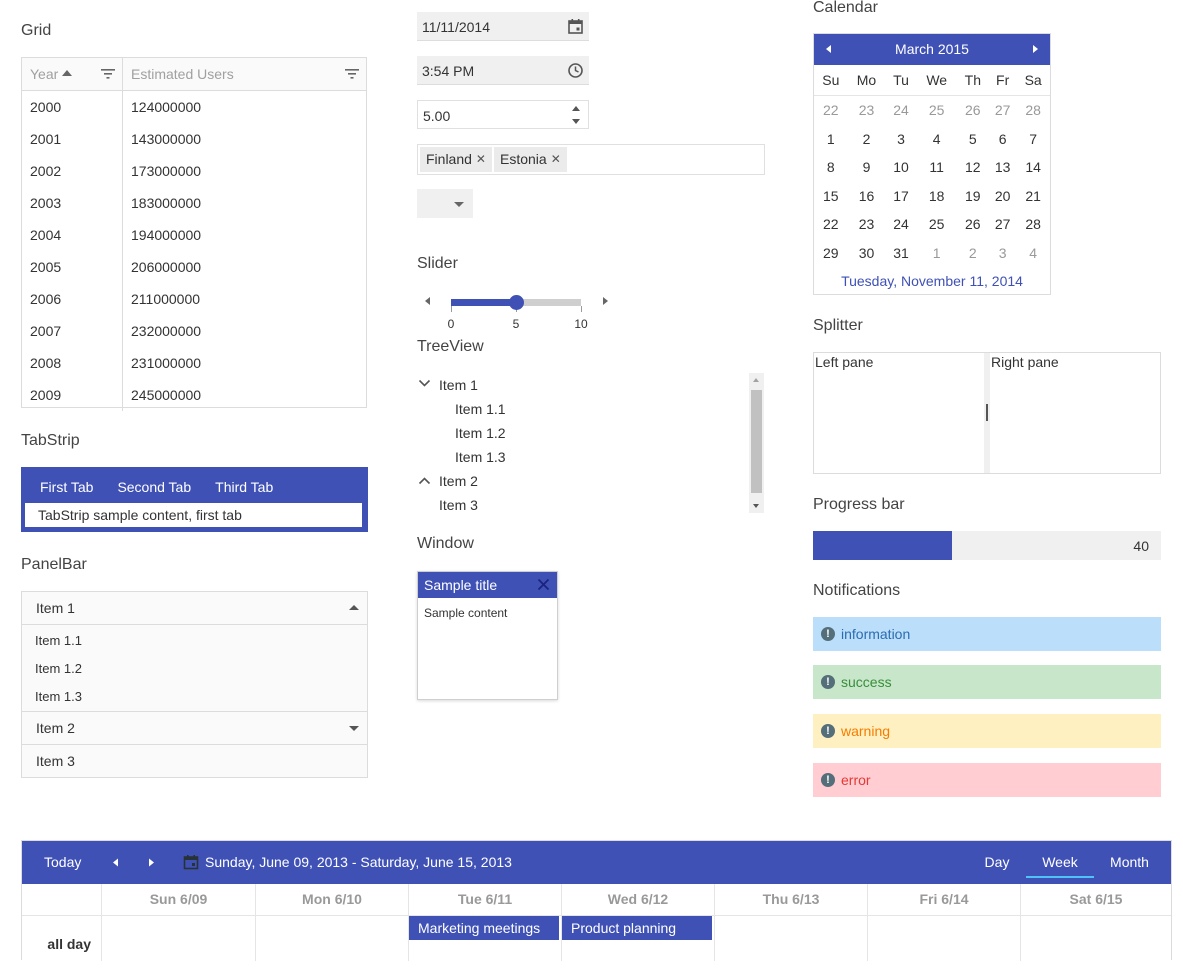 The width and height of the screenshot is (1183, 972). I want to click on splitter-drag-handle, so click(987, 412).